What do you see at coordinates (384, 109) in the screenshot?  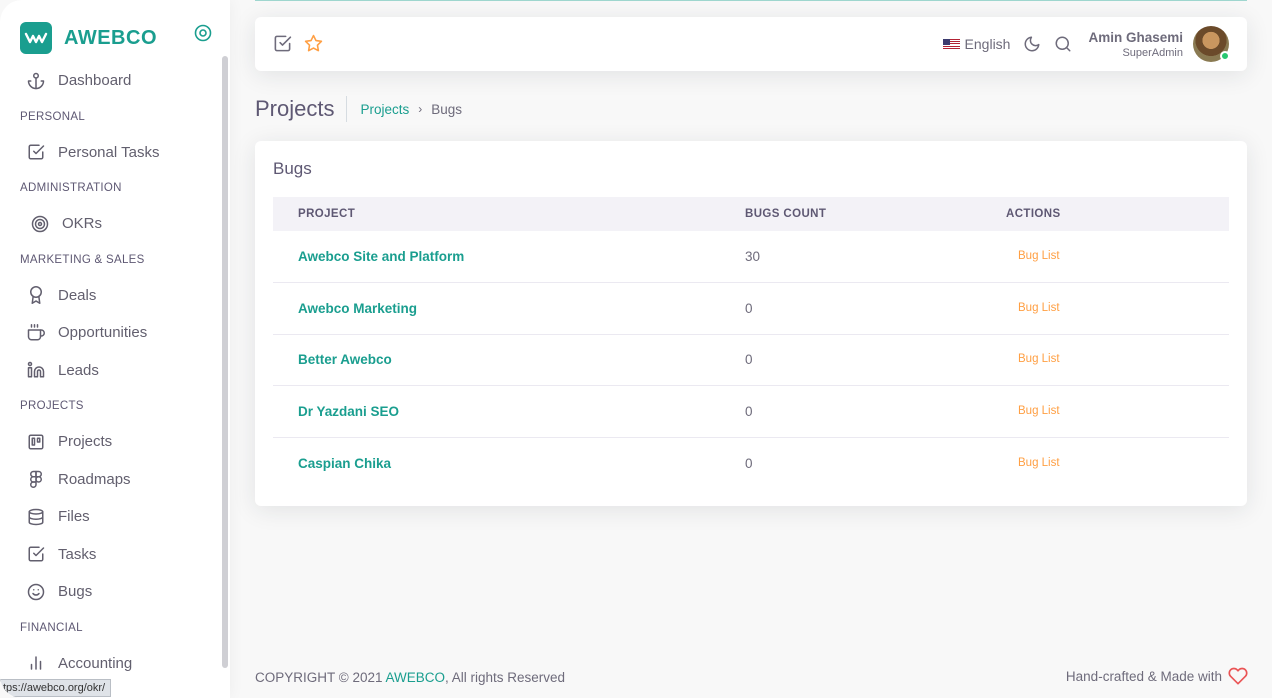 I see `breadcrumb-link-projects: Projects` at bounding box center [384, 109].